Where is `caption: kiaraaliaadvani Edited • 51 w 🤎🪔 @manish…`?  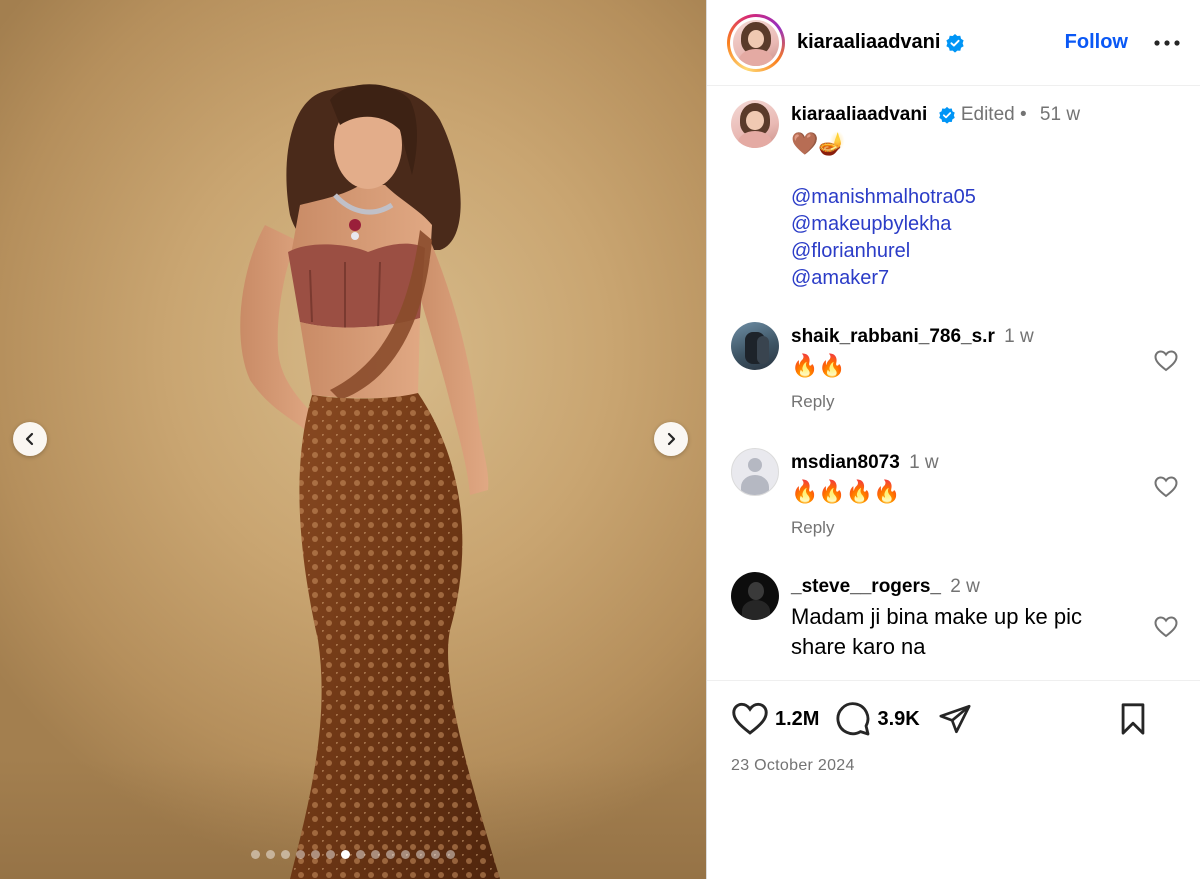
caption: kiaraaliaadvani Edited • 51 w 🤎🪔 @manish… is located at coordinates (955, 196).